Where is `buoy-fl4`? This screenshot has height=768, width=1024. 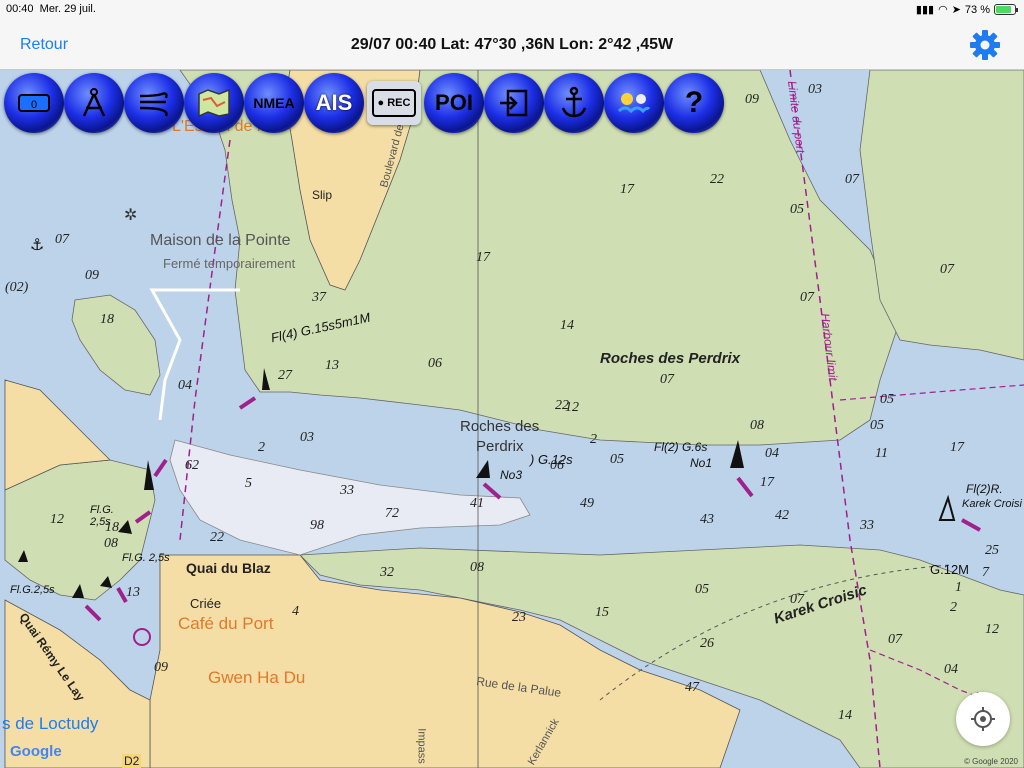
buoy-fl4 is located at coordinates (254, 389).